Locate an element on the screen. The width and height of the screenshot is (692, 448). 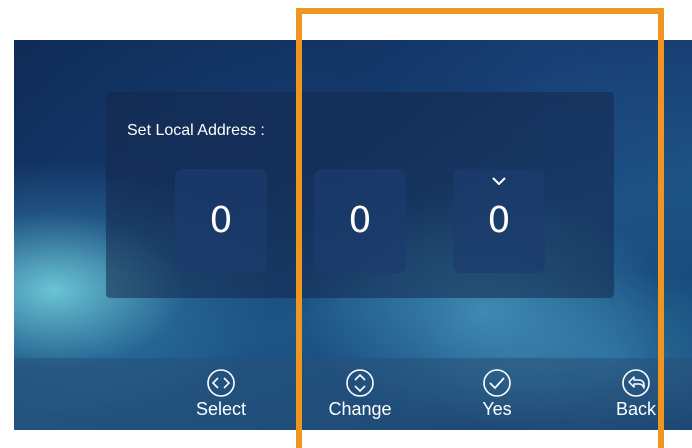
change-button: Change is located at coordinates (360, 394).